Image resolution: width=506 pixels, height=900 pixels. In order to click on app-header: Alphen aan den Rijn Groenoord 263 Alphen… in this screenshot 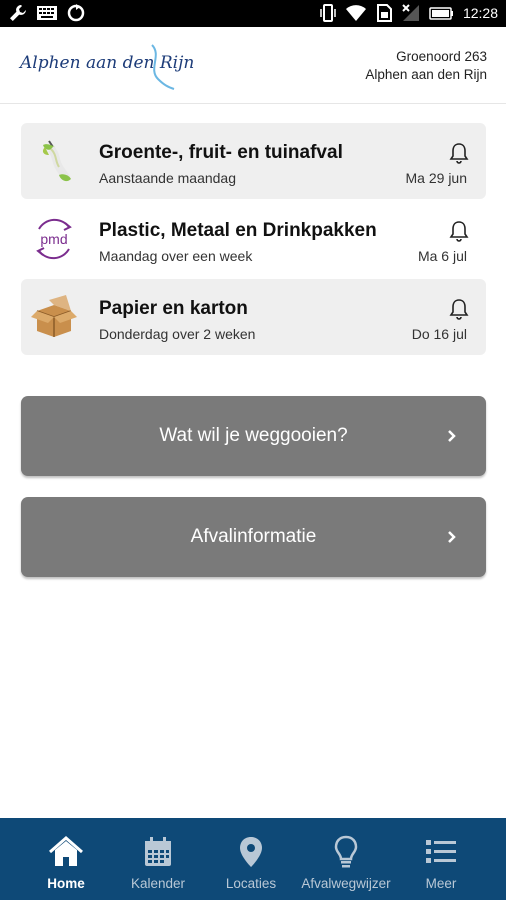, I will do `click(253, 65)`.